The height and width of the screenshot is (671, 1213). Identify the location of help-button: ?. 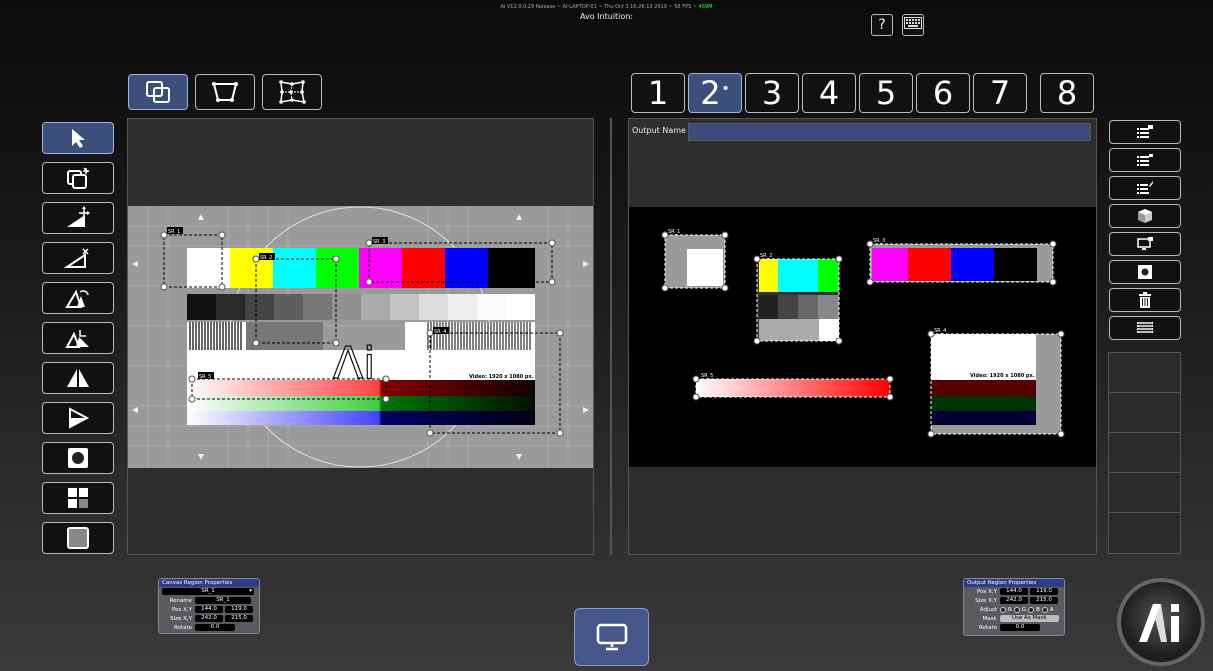
(882, 25).